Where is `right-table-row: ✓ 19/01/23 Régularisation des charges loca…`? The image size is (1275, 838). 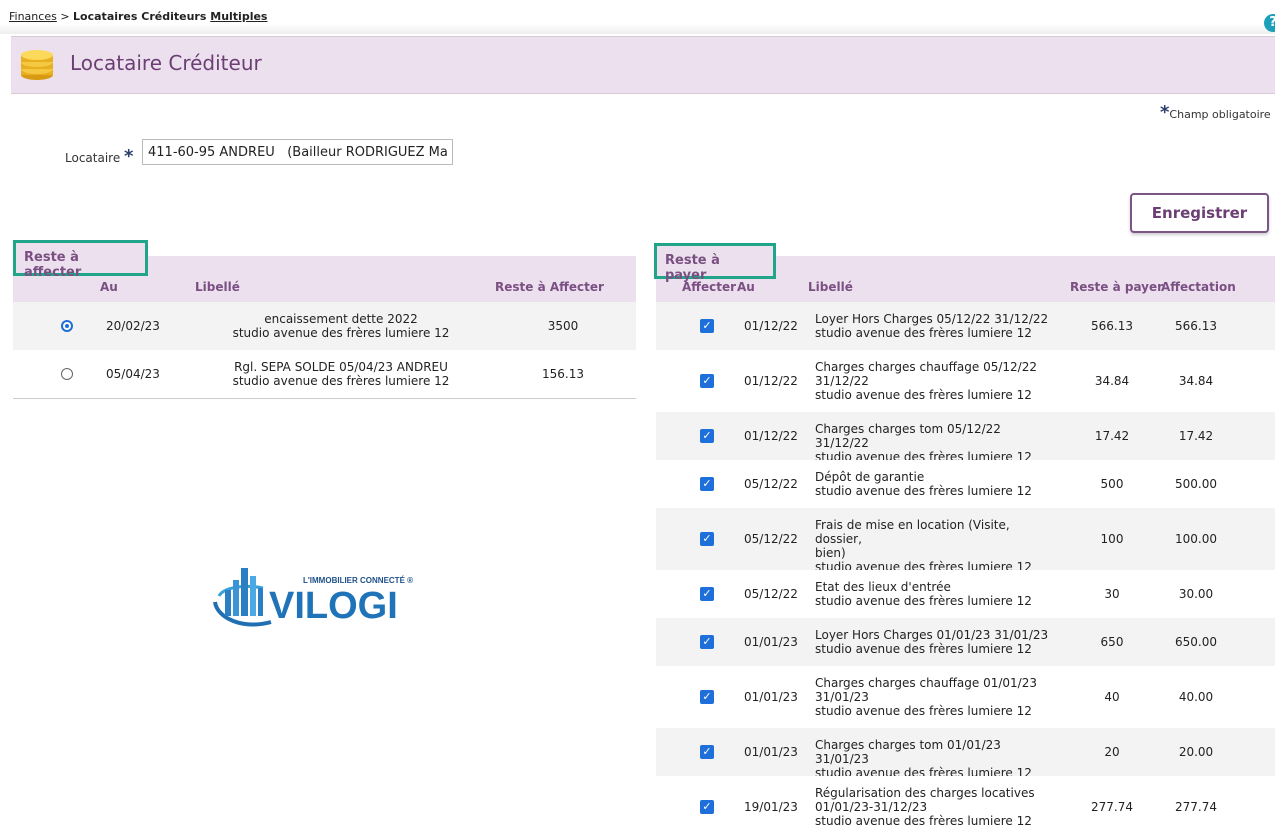 right-table-row: ✓ 19/01/23 Régularisation des charges loca… is located at coordinates (965, 807).